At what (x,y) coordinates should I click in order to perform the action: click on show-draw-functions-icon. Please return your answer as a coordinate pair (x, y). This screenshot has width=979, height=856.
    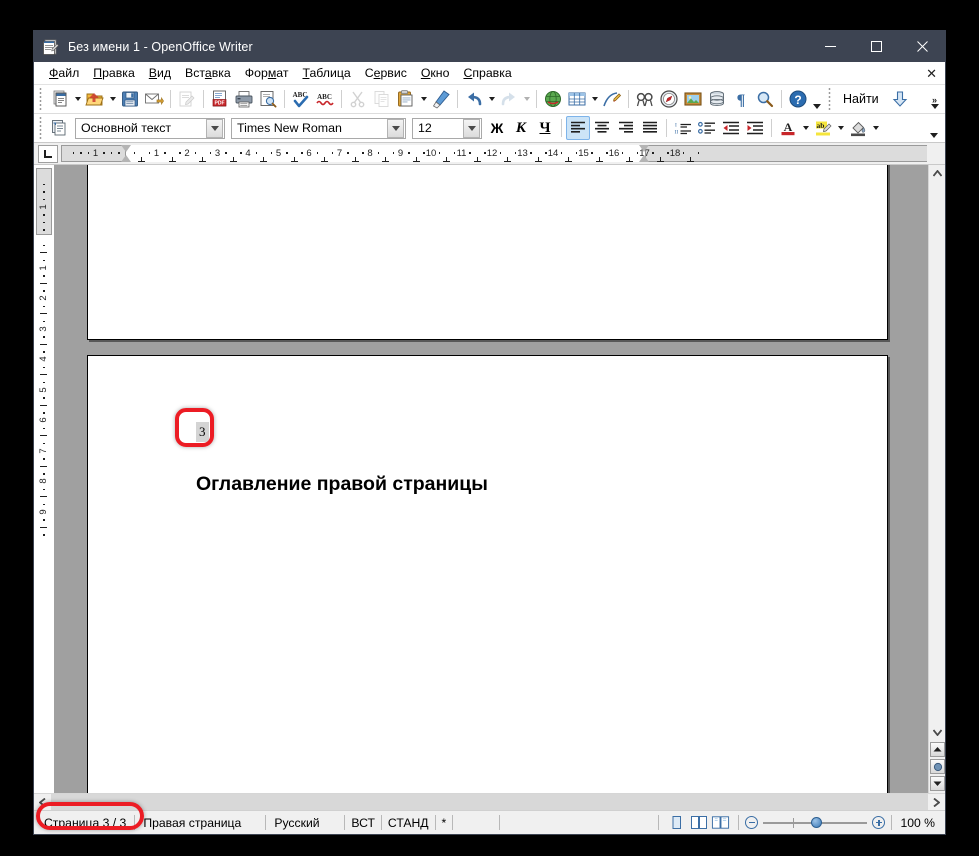
    Looking at the image, I should click on (612, 99).